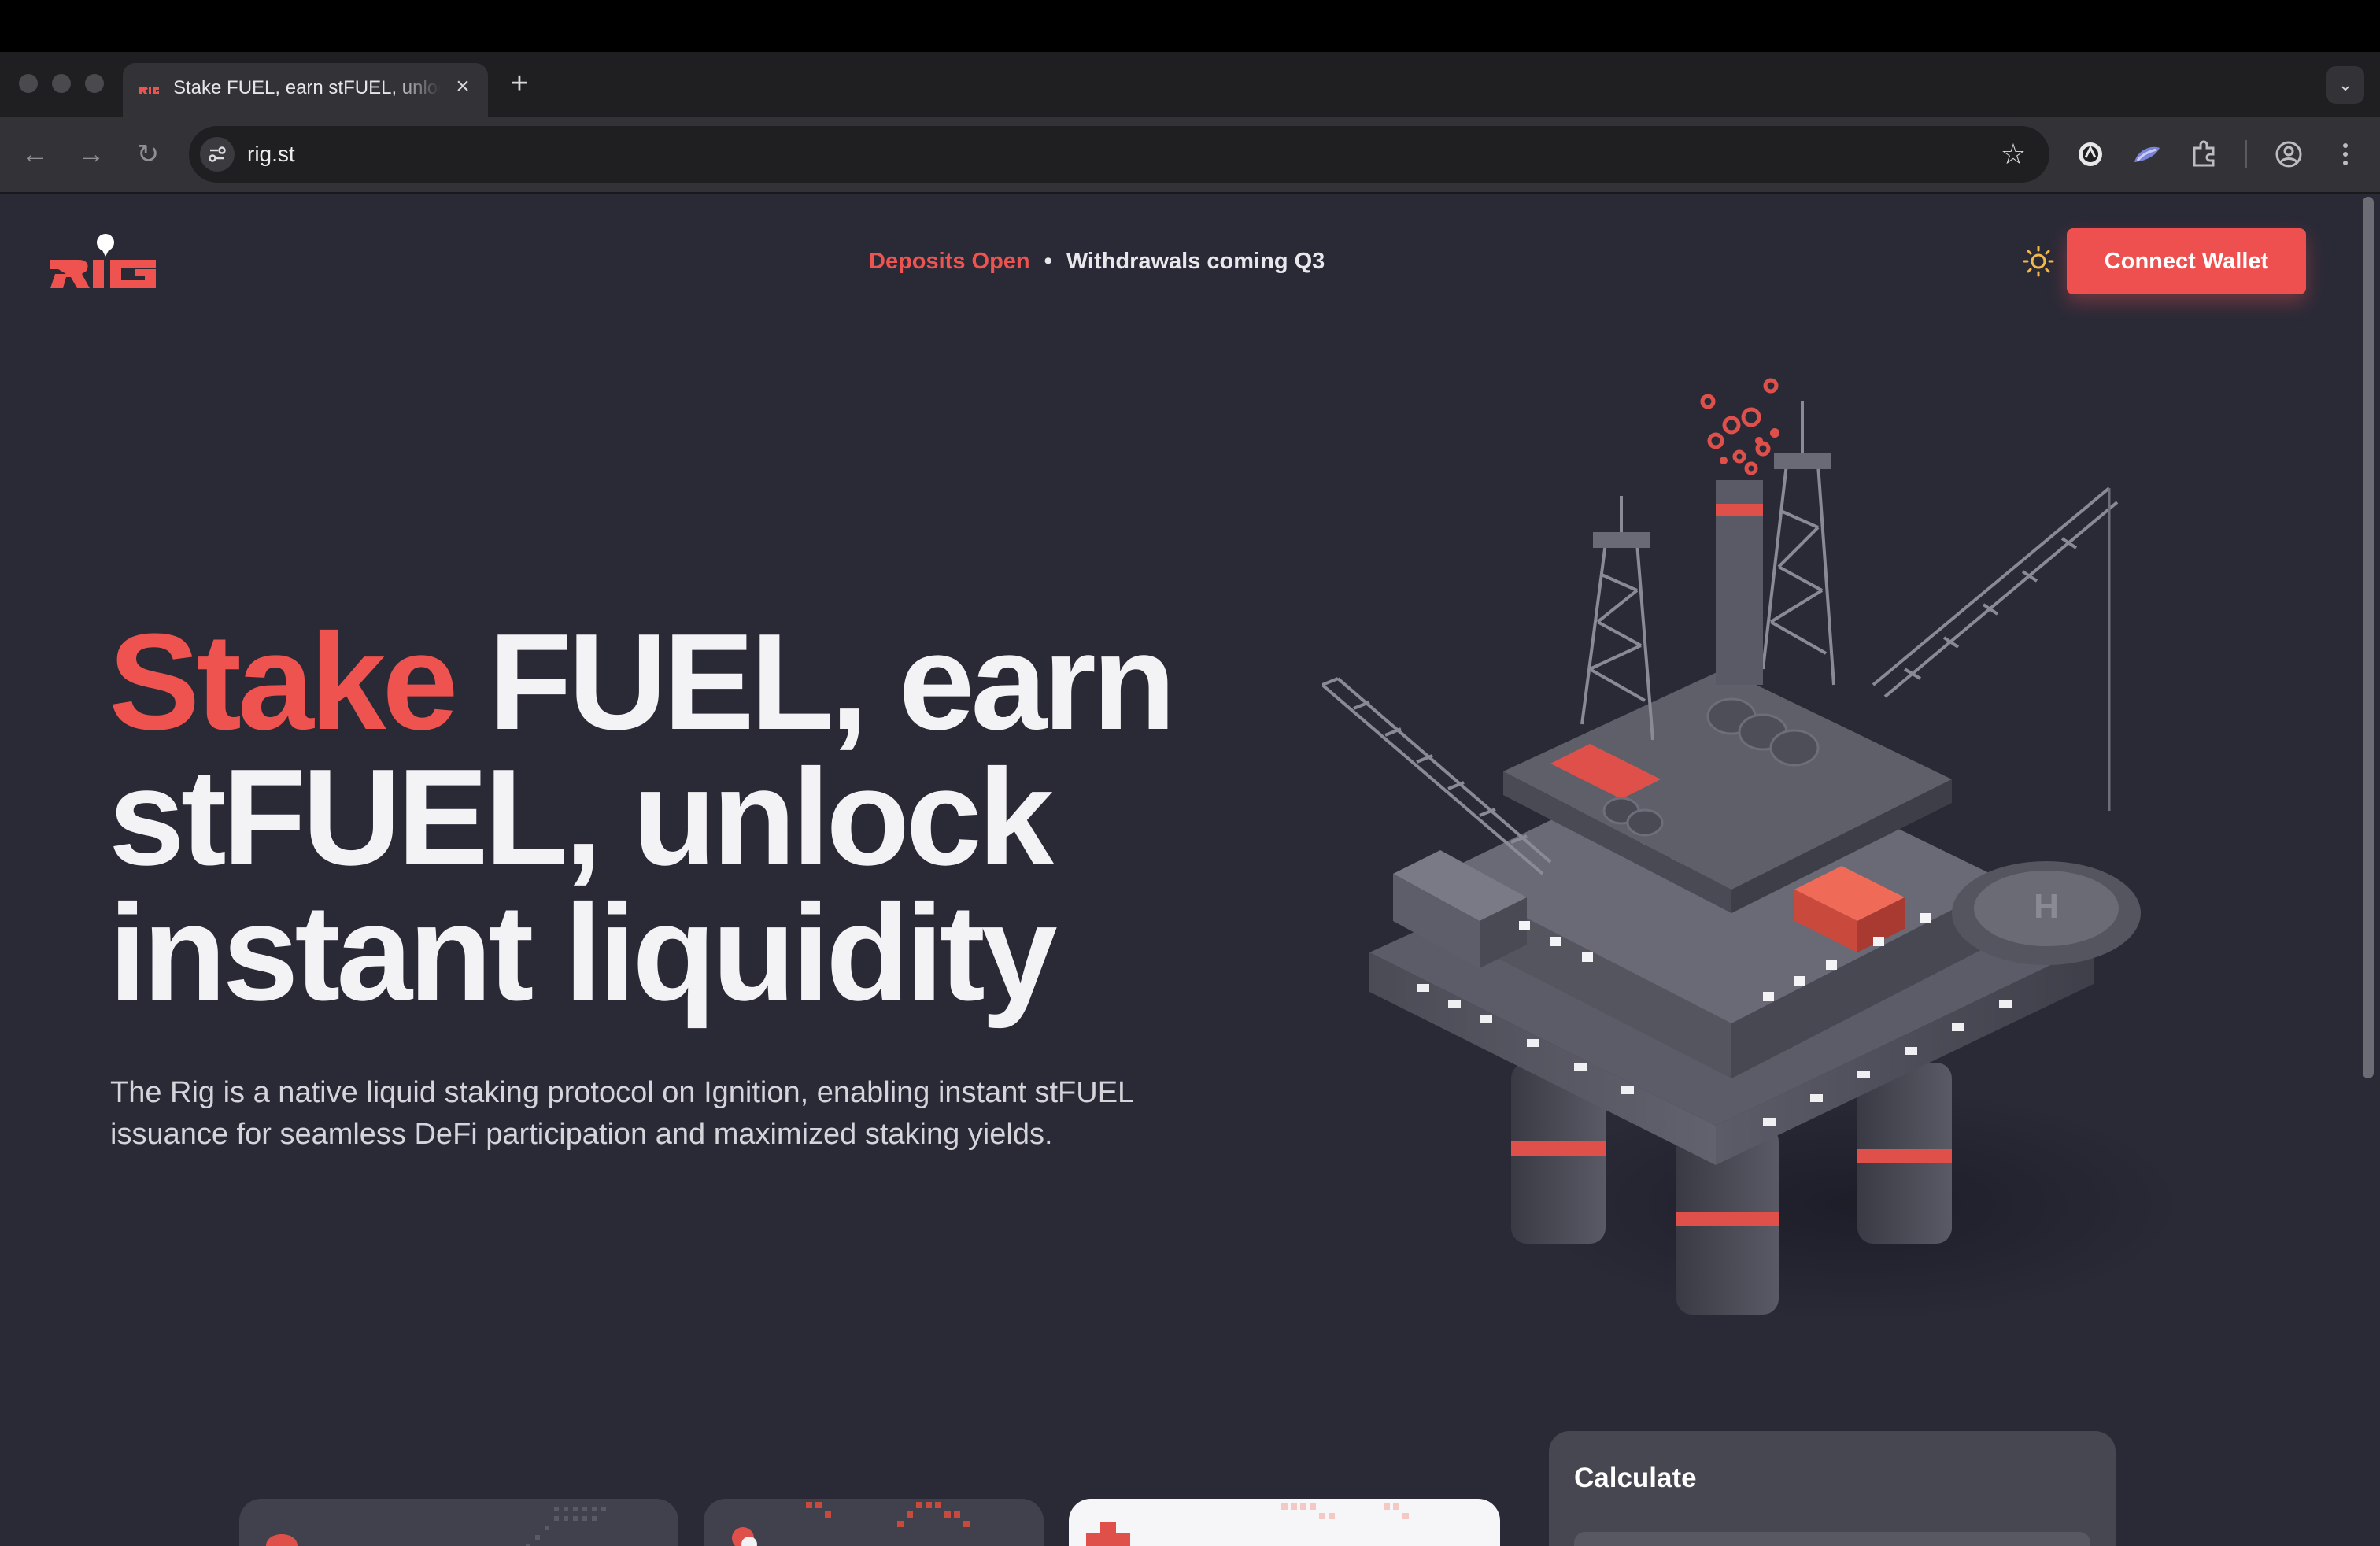 The height and width of the screenshot is (1546, 2380). What do you see at coordinates (2186, 261) in the screenshot?
I see `connect-wallet-button: Connect Wallet` at bounding box center [2186, 261].